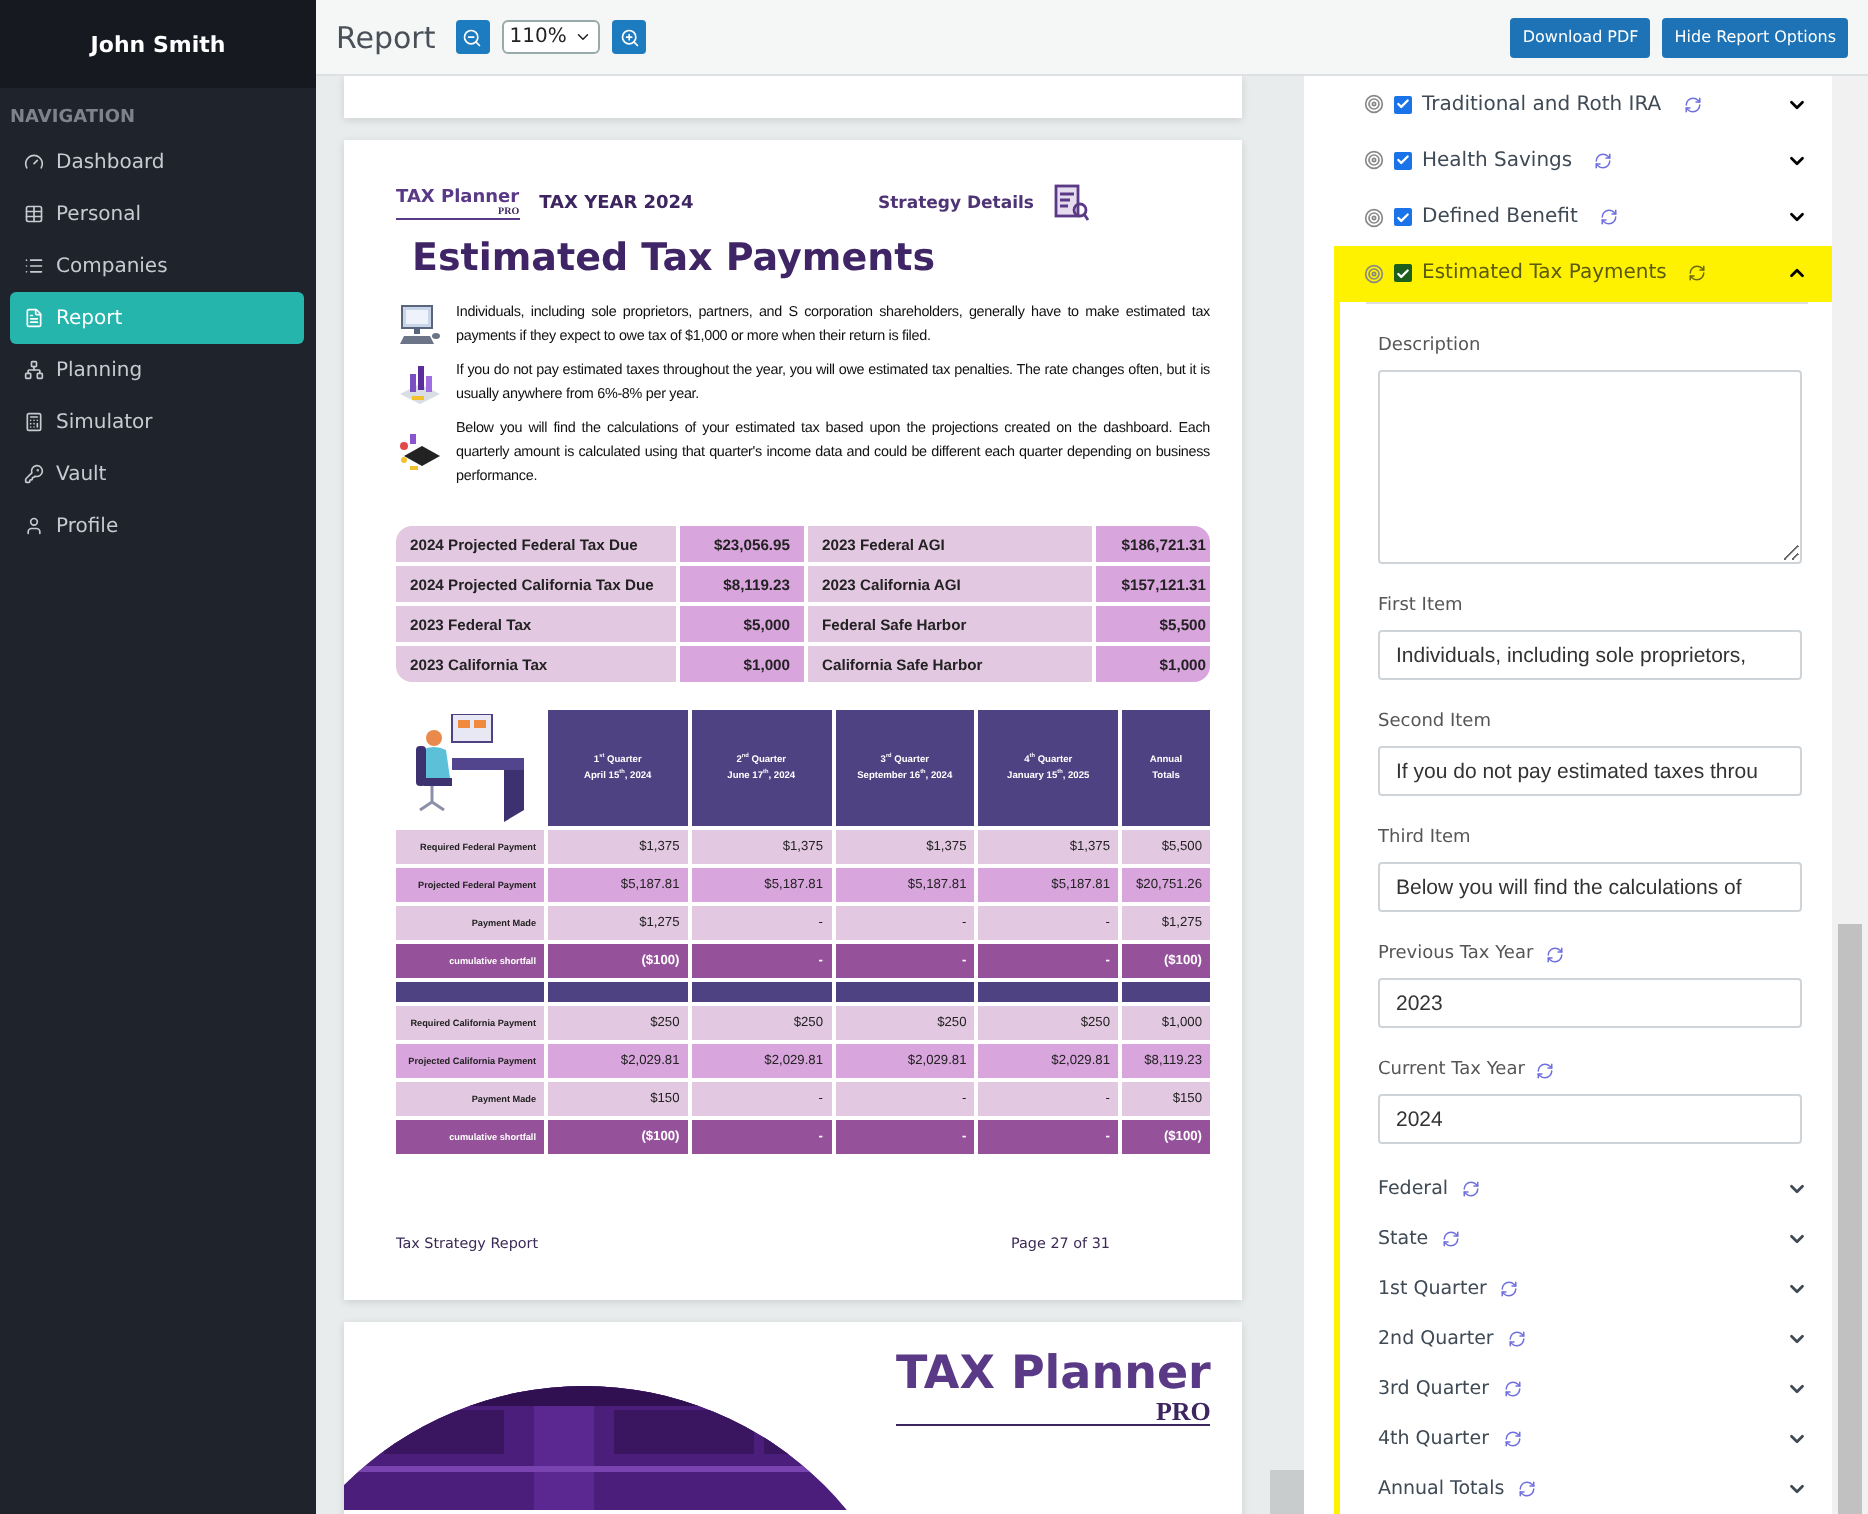 The height and width of the screenshot is (1514, 1868). What do you see at coordinates (158, 44) in the screenshot?
I see `user-name: John Smith` at bounding box center [158, 44].